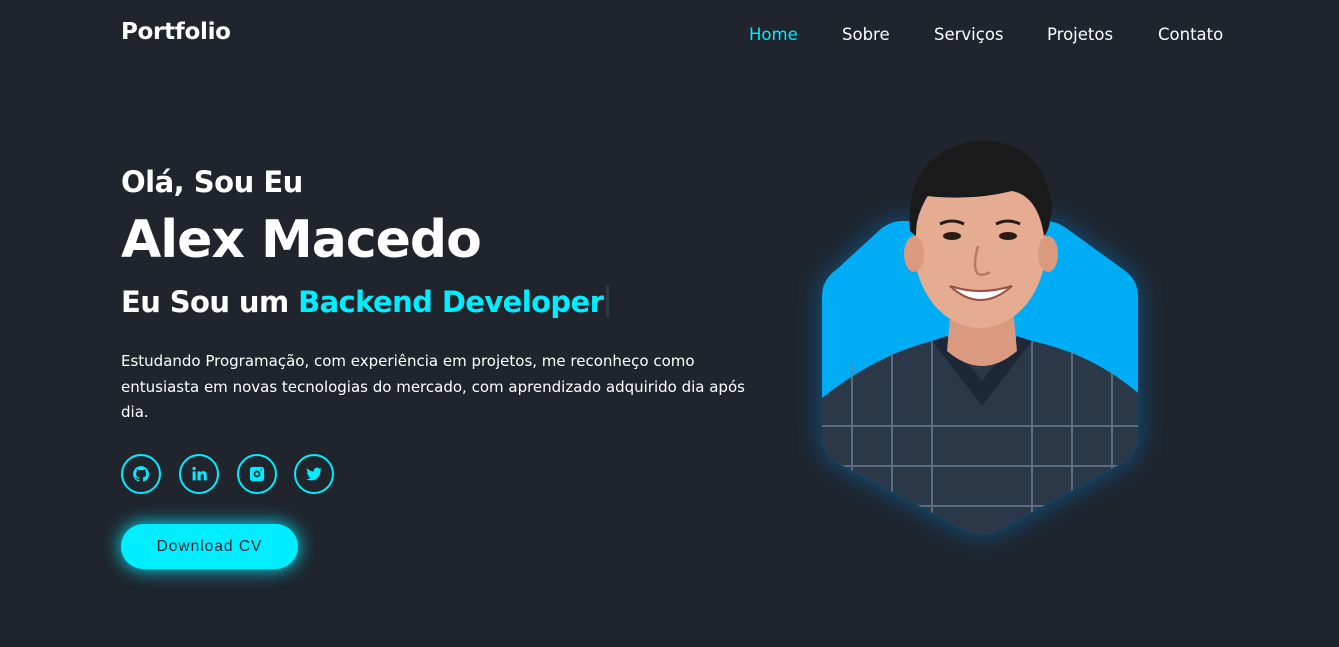  Describe the element at coordinates (451, 302) in the screenshot. I see `role-highlight: Backend Developer` at that location.